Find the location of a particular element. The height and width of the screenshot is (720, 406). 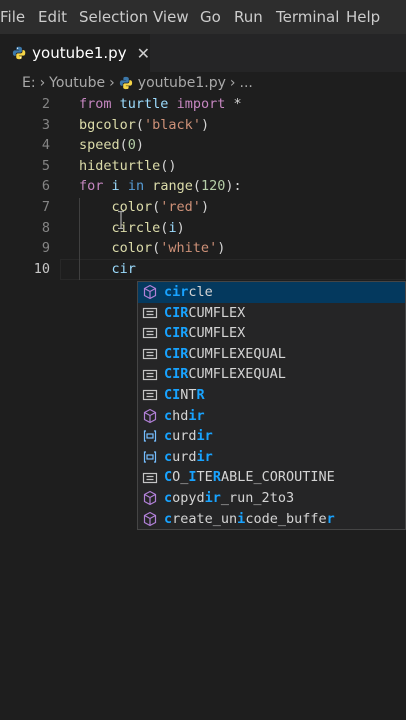

line-number: 9 is located at coordinates (45, 248).